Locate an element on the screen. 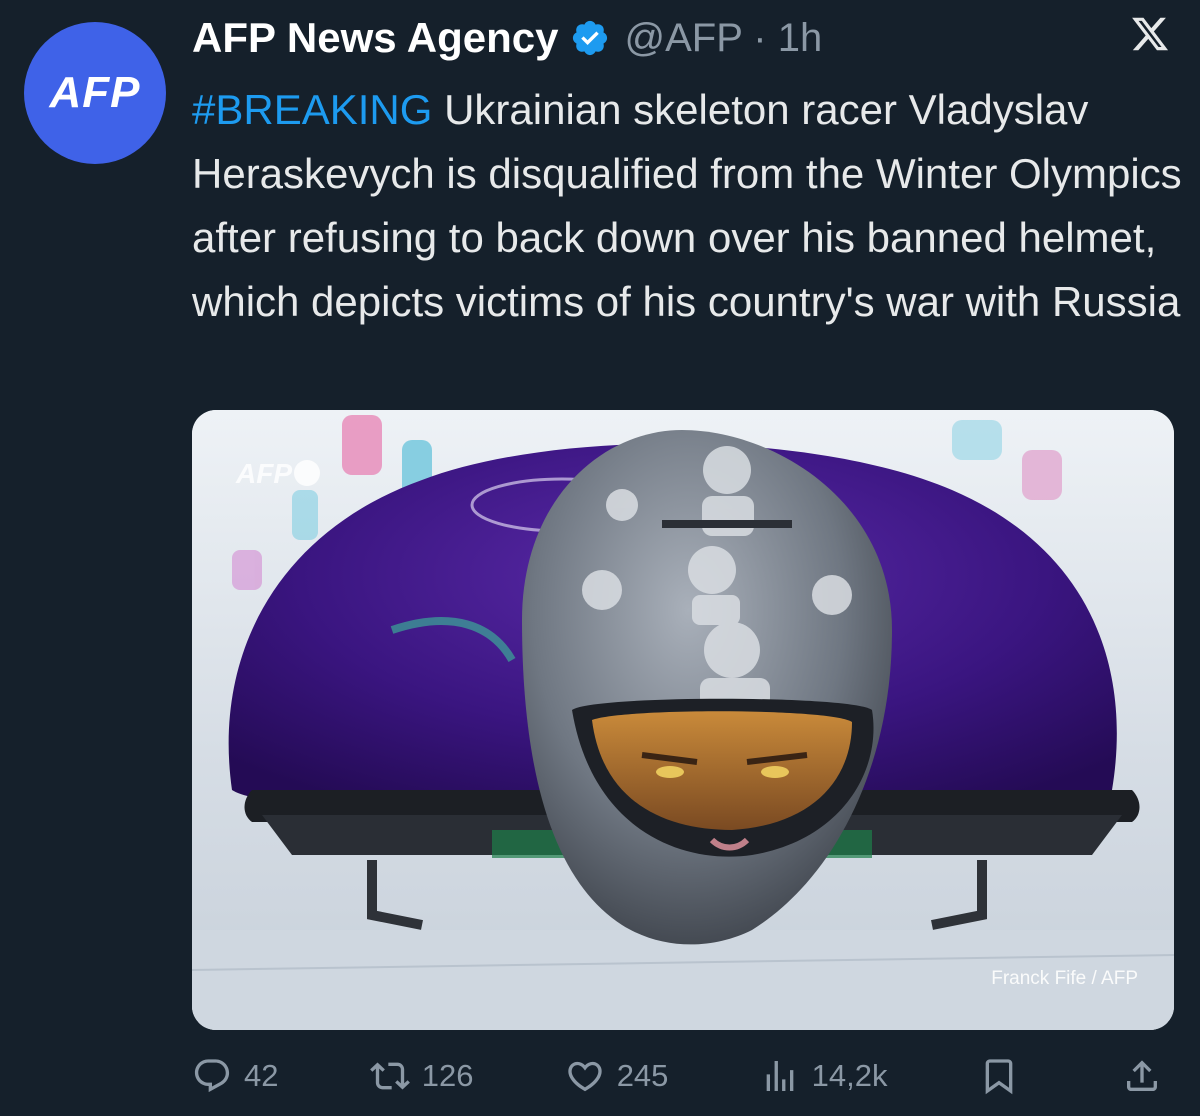 This screenshot has height=1116, width=1200. verified-badge-icon is located at coordinates (590, 38).